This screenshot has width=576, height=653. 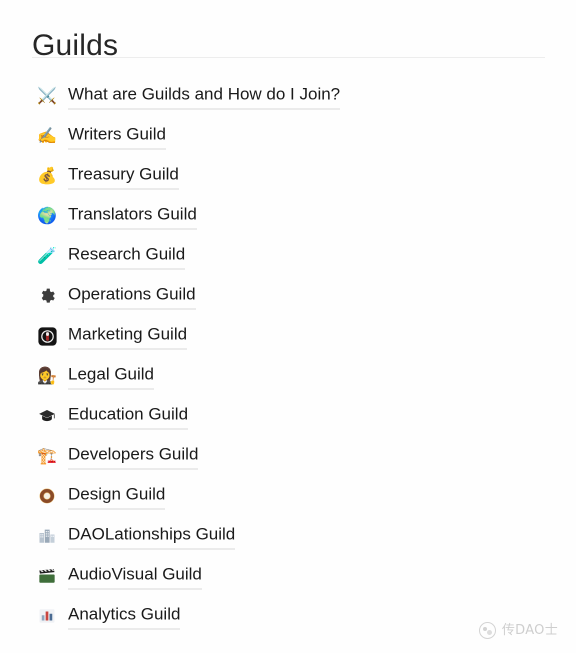 I want to click on guild-link-developers: Developers Guild, so click(x=133, y=456).